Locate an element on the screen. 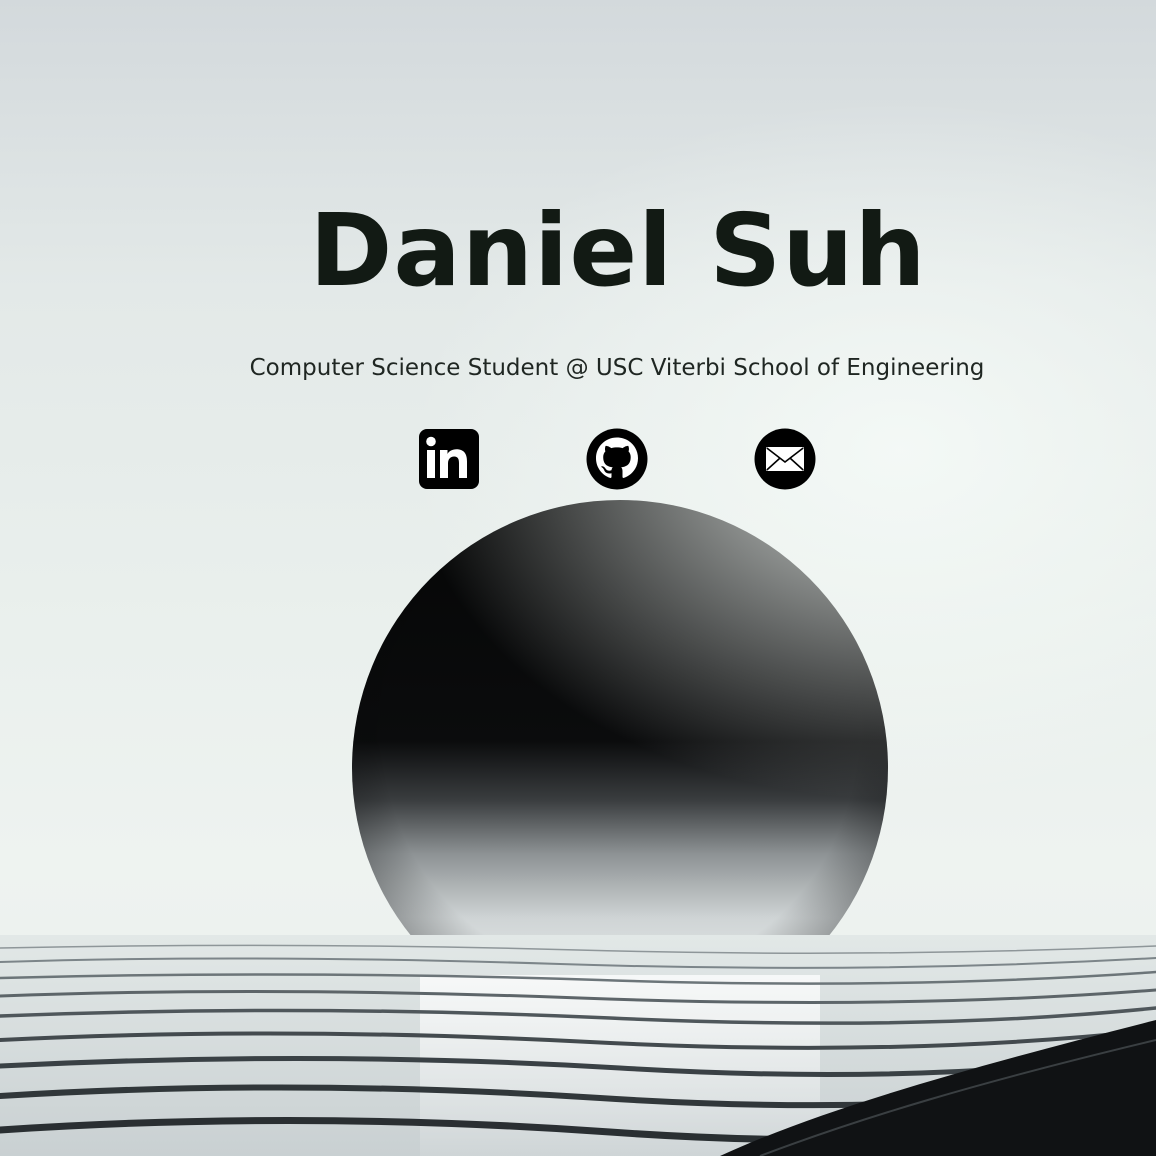 The width and height of the screenshot is (1156, 1156). github-icon is located at coordinates (617, 459).